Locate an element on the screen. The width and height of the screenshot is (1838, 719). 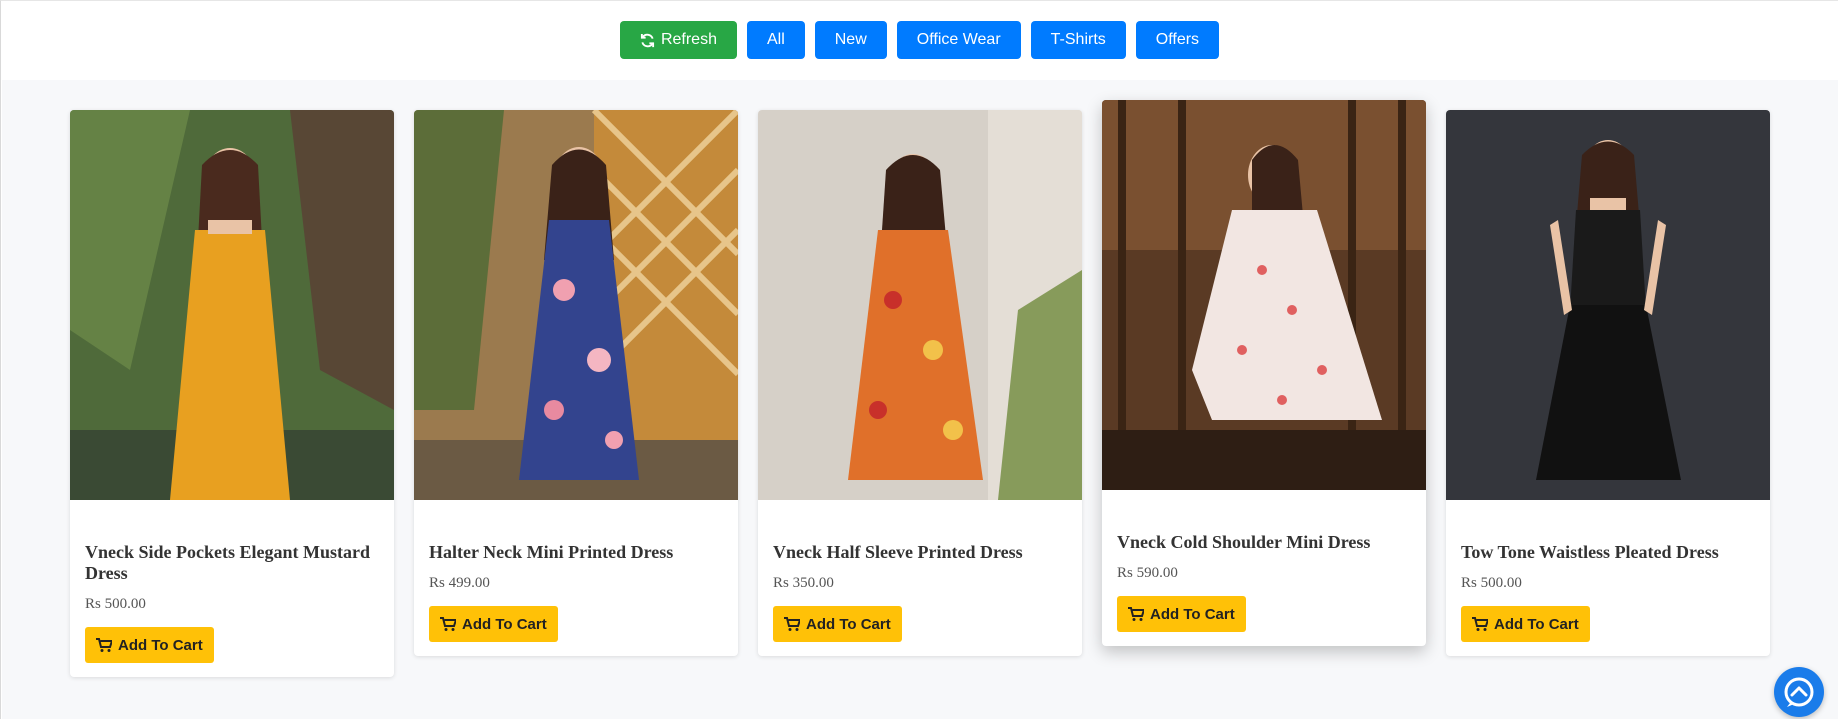
chat-icon is located at coordinates (1799, 692).